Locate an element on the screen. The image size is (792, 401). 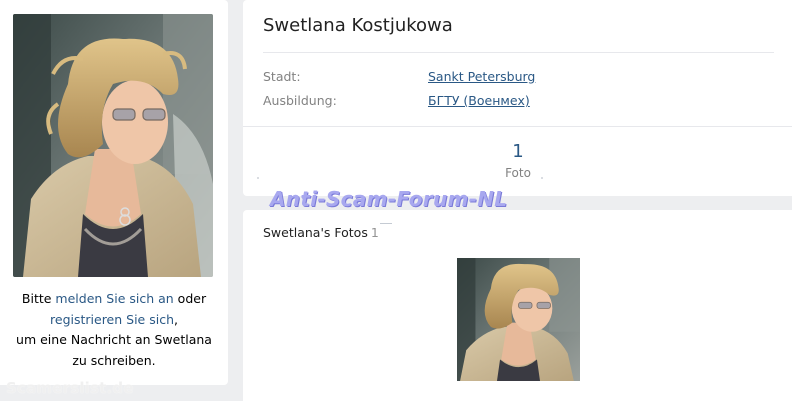
photo-counter: 1 Foto is located at coordinates (518, 161).